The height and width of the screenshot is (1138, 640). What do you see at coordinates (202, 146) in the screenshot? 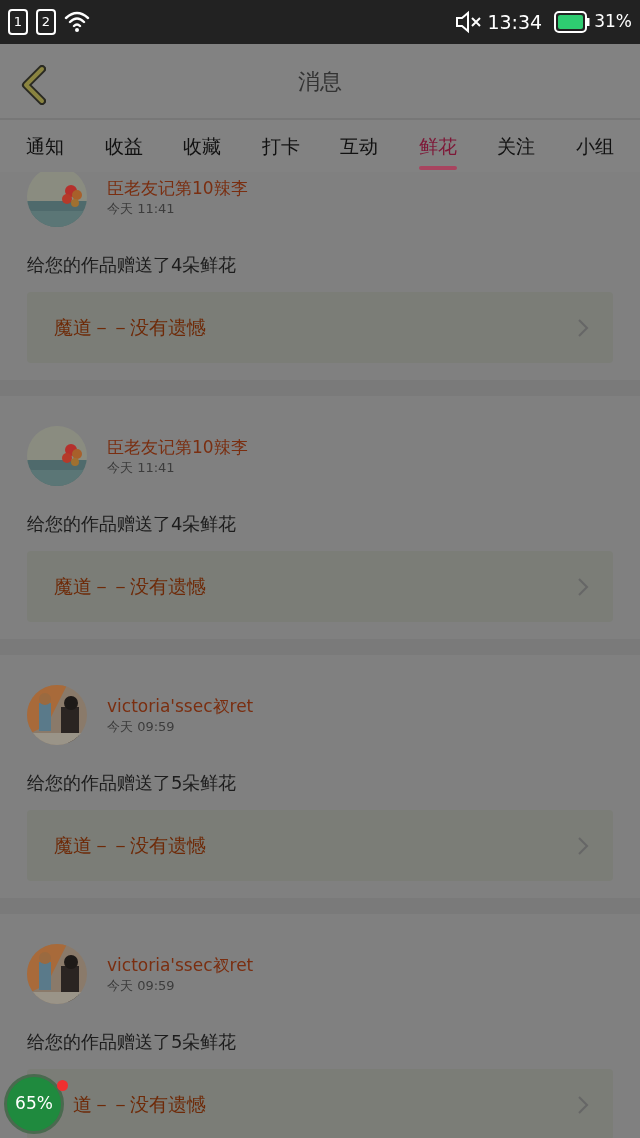
I see `tab: 收藏` at bounding box center [202, 146].